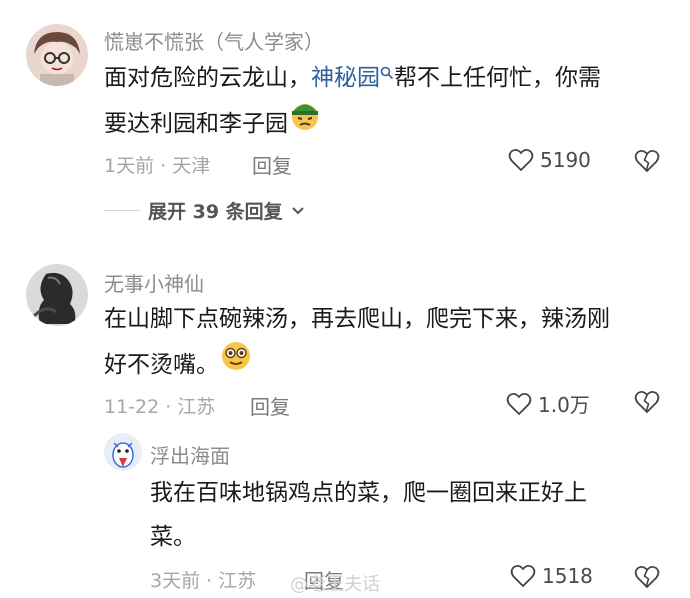 The height and width of the screenshot is (598, 690). I want to click on comment-text-part: 在山脚下点碗辣汤，再去爬山，爬完下来，辣汤刚, so click(357, 319).